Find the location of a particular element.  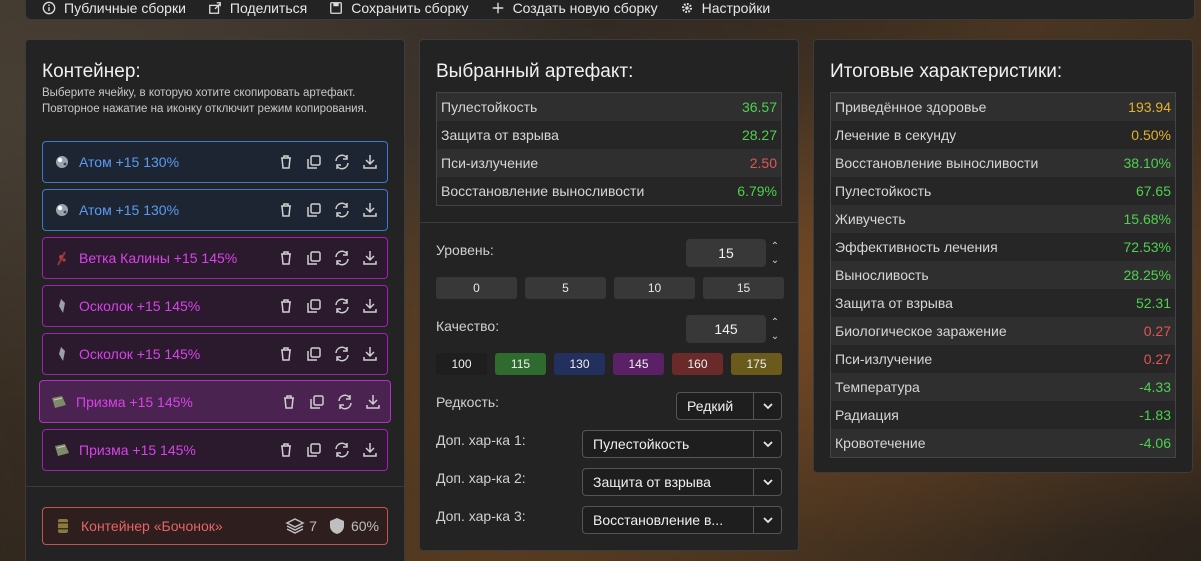

container-slot-1: Атом +15 130% is located at coordinates (215, 162).